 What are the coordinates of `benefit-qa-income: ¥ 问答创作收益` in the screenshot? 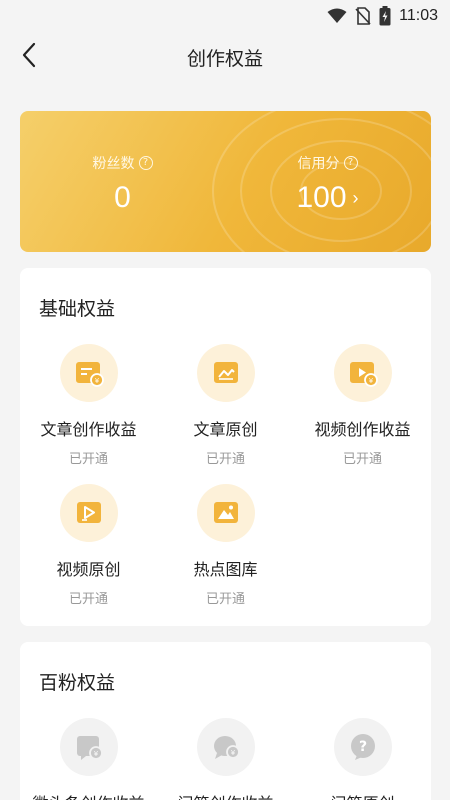 It's located at (225, 759).